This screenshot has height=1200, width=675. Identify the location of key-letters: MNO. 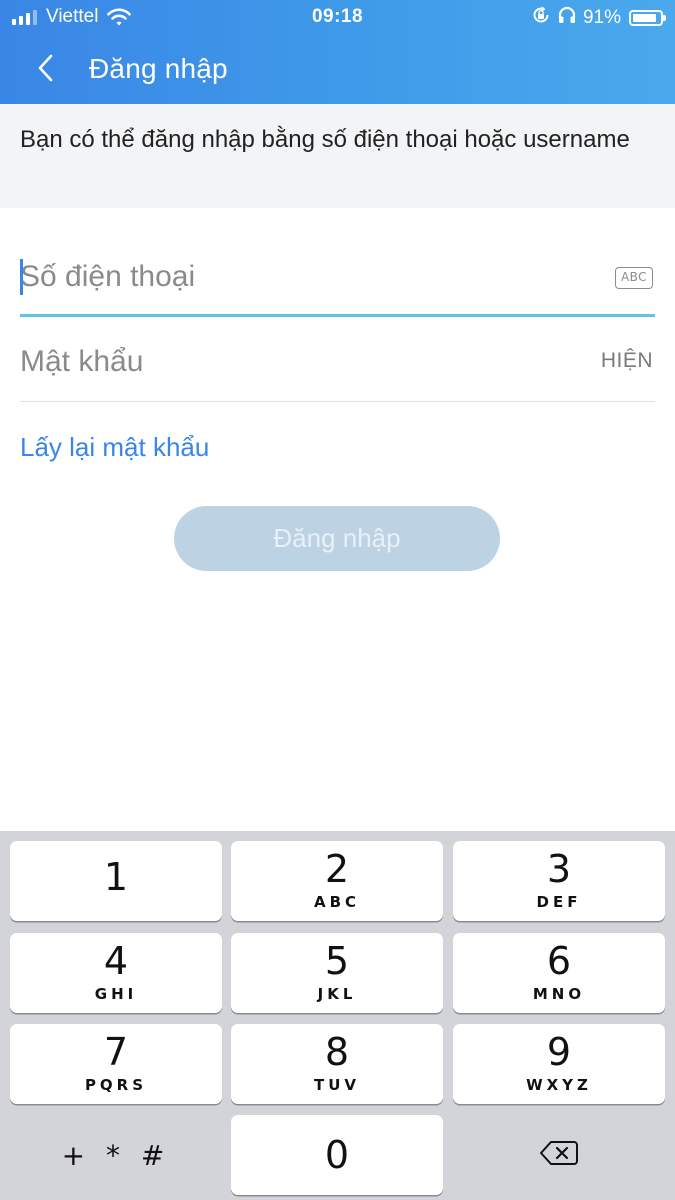
(559, 994).